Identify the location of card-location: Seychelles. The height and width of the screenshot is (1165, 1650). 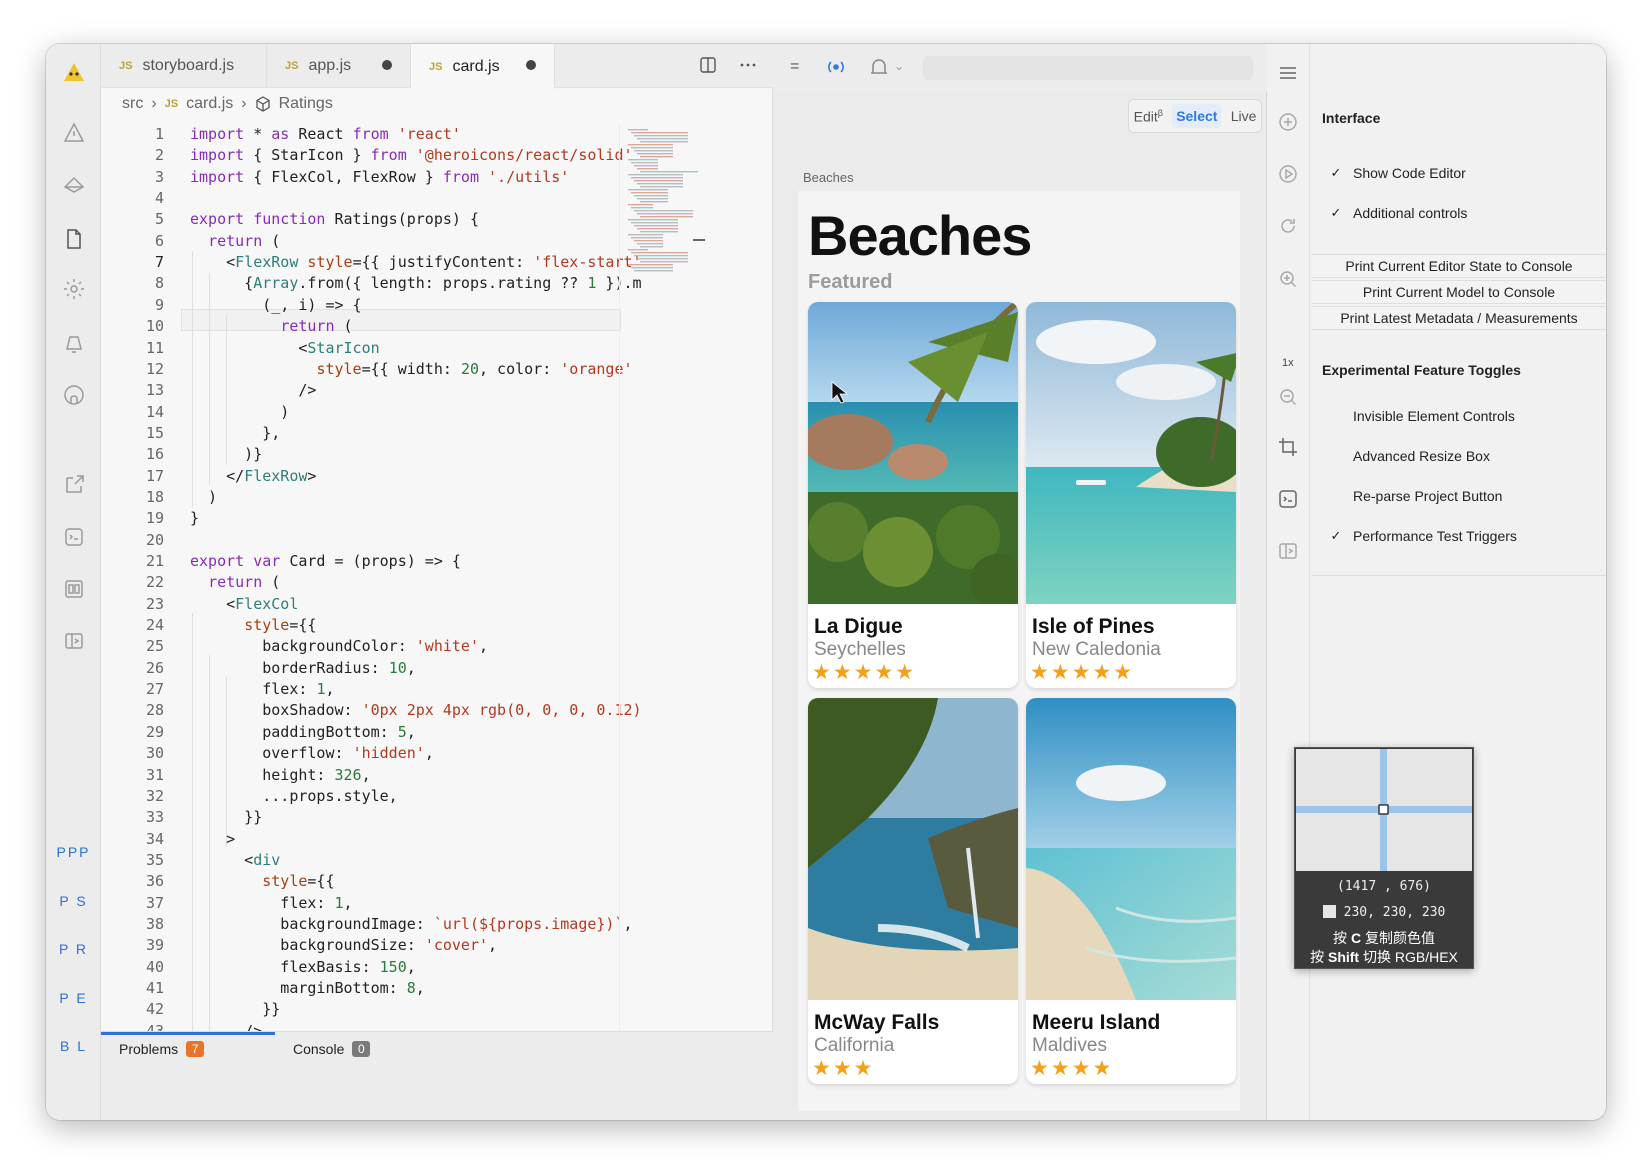
(860, 650).